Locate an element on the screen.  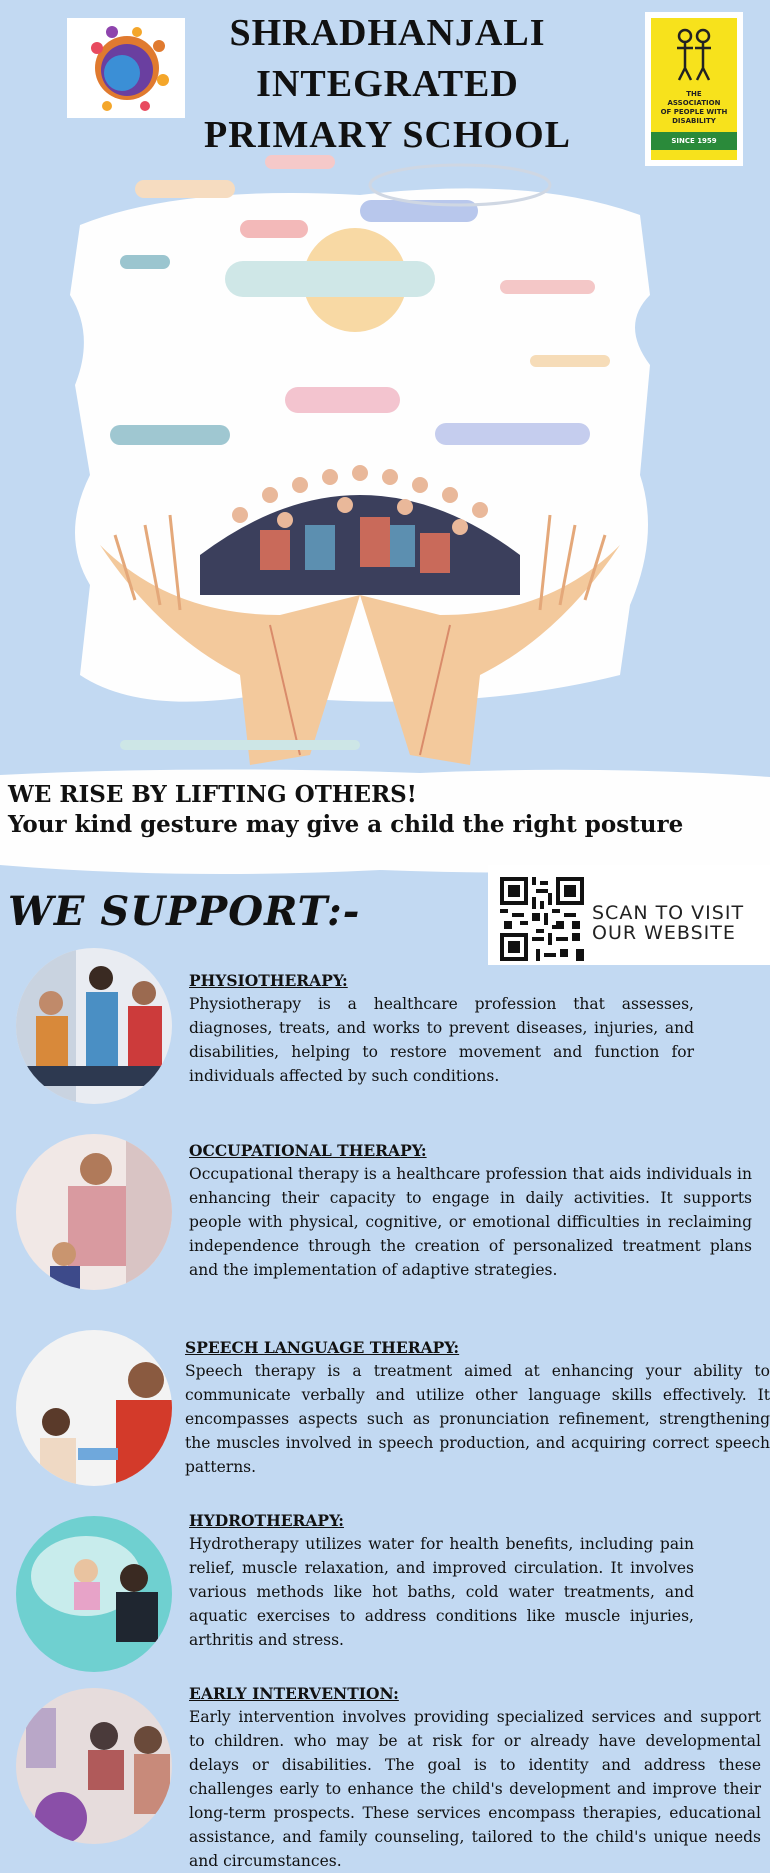
speech-therapy-photo is located at coordinates (94, 1408).